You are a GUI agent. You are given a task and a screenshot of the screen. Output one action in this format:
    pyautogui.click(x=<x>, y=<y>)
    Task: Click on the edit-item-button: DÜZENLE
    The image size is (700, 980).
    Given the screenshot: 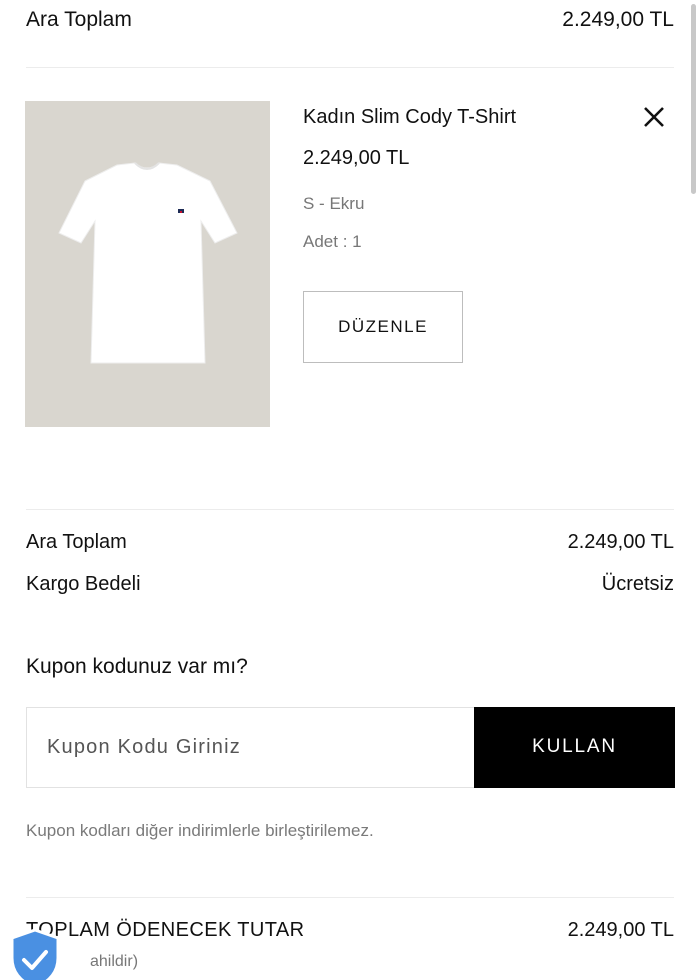 What is the action you would take?
    pyautogui.click(x=383, y=327)
    